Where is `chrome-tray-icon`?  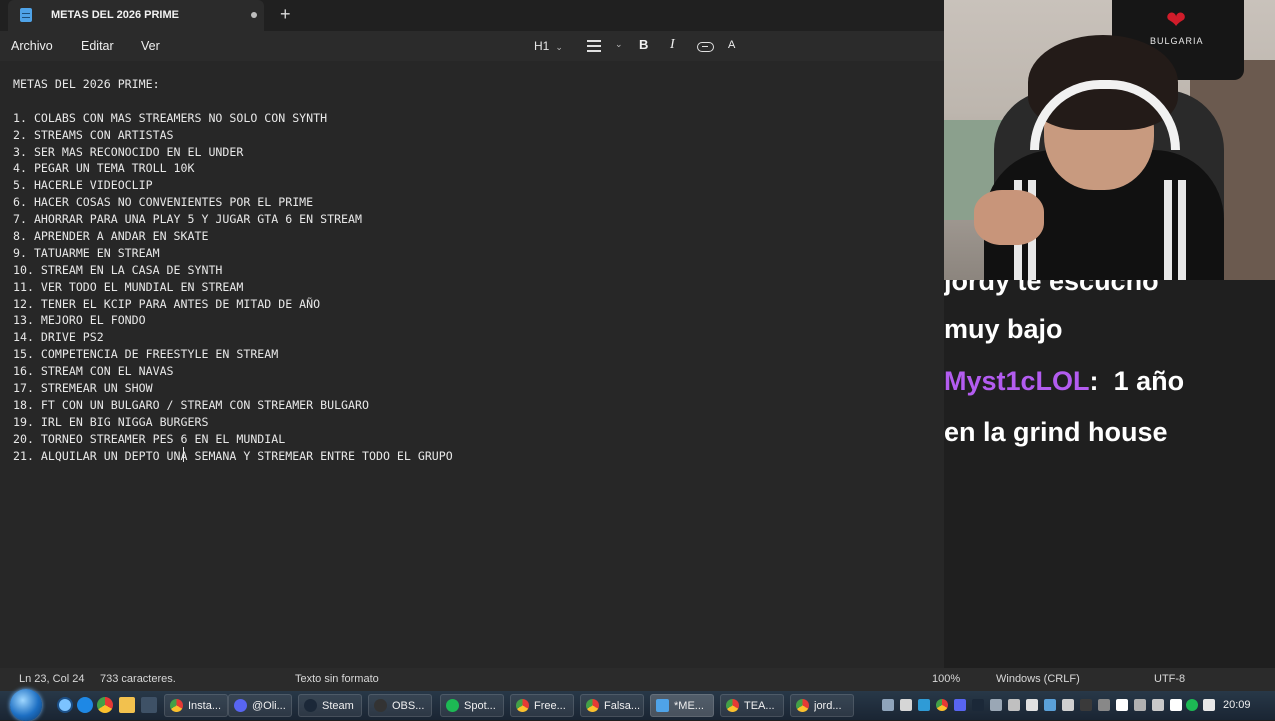 chrome-tray-icon is located at coordinates (942, 705).